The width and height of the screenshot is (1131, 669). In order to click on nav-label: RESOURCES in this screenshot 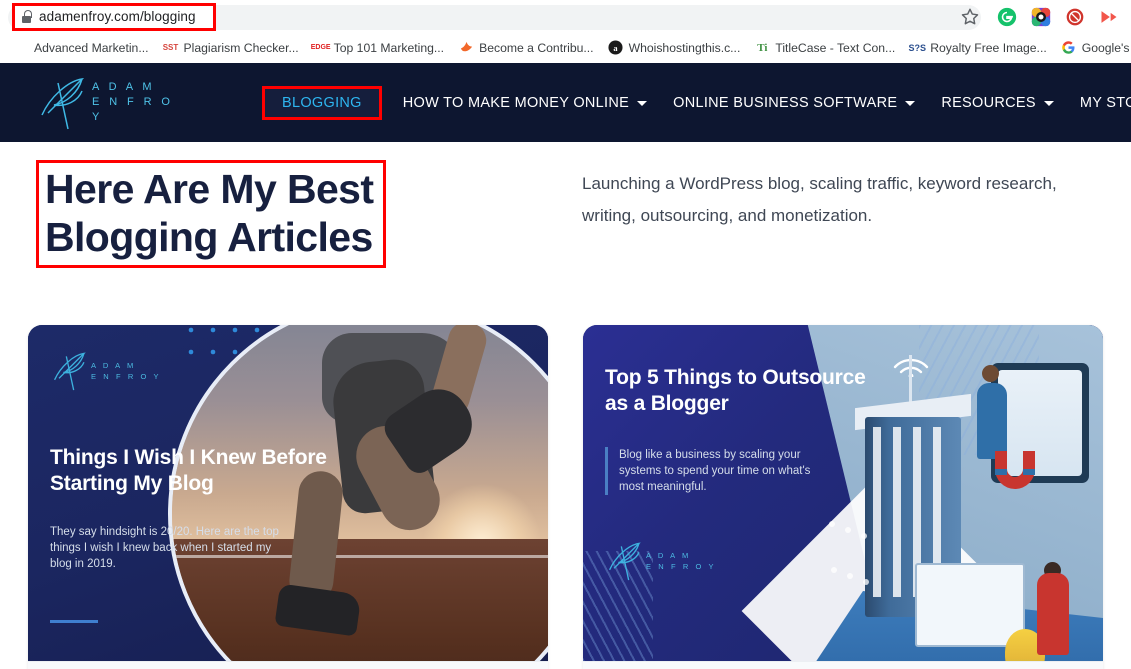, I will do `click(988, 102)`.